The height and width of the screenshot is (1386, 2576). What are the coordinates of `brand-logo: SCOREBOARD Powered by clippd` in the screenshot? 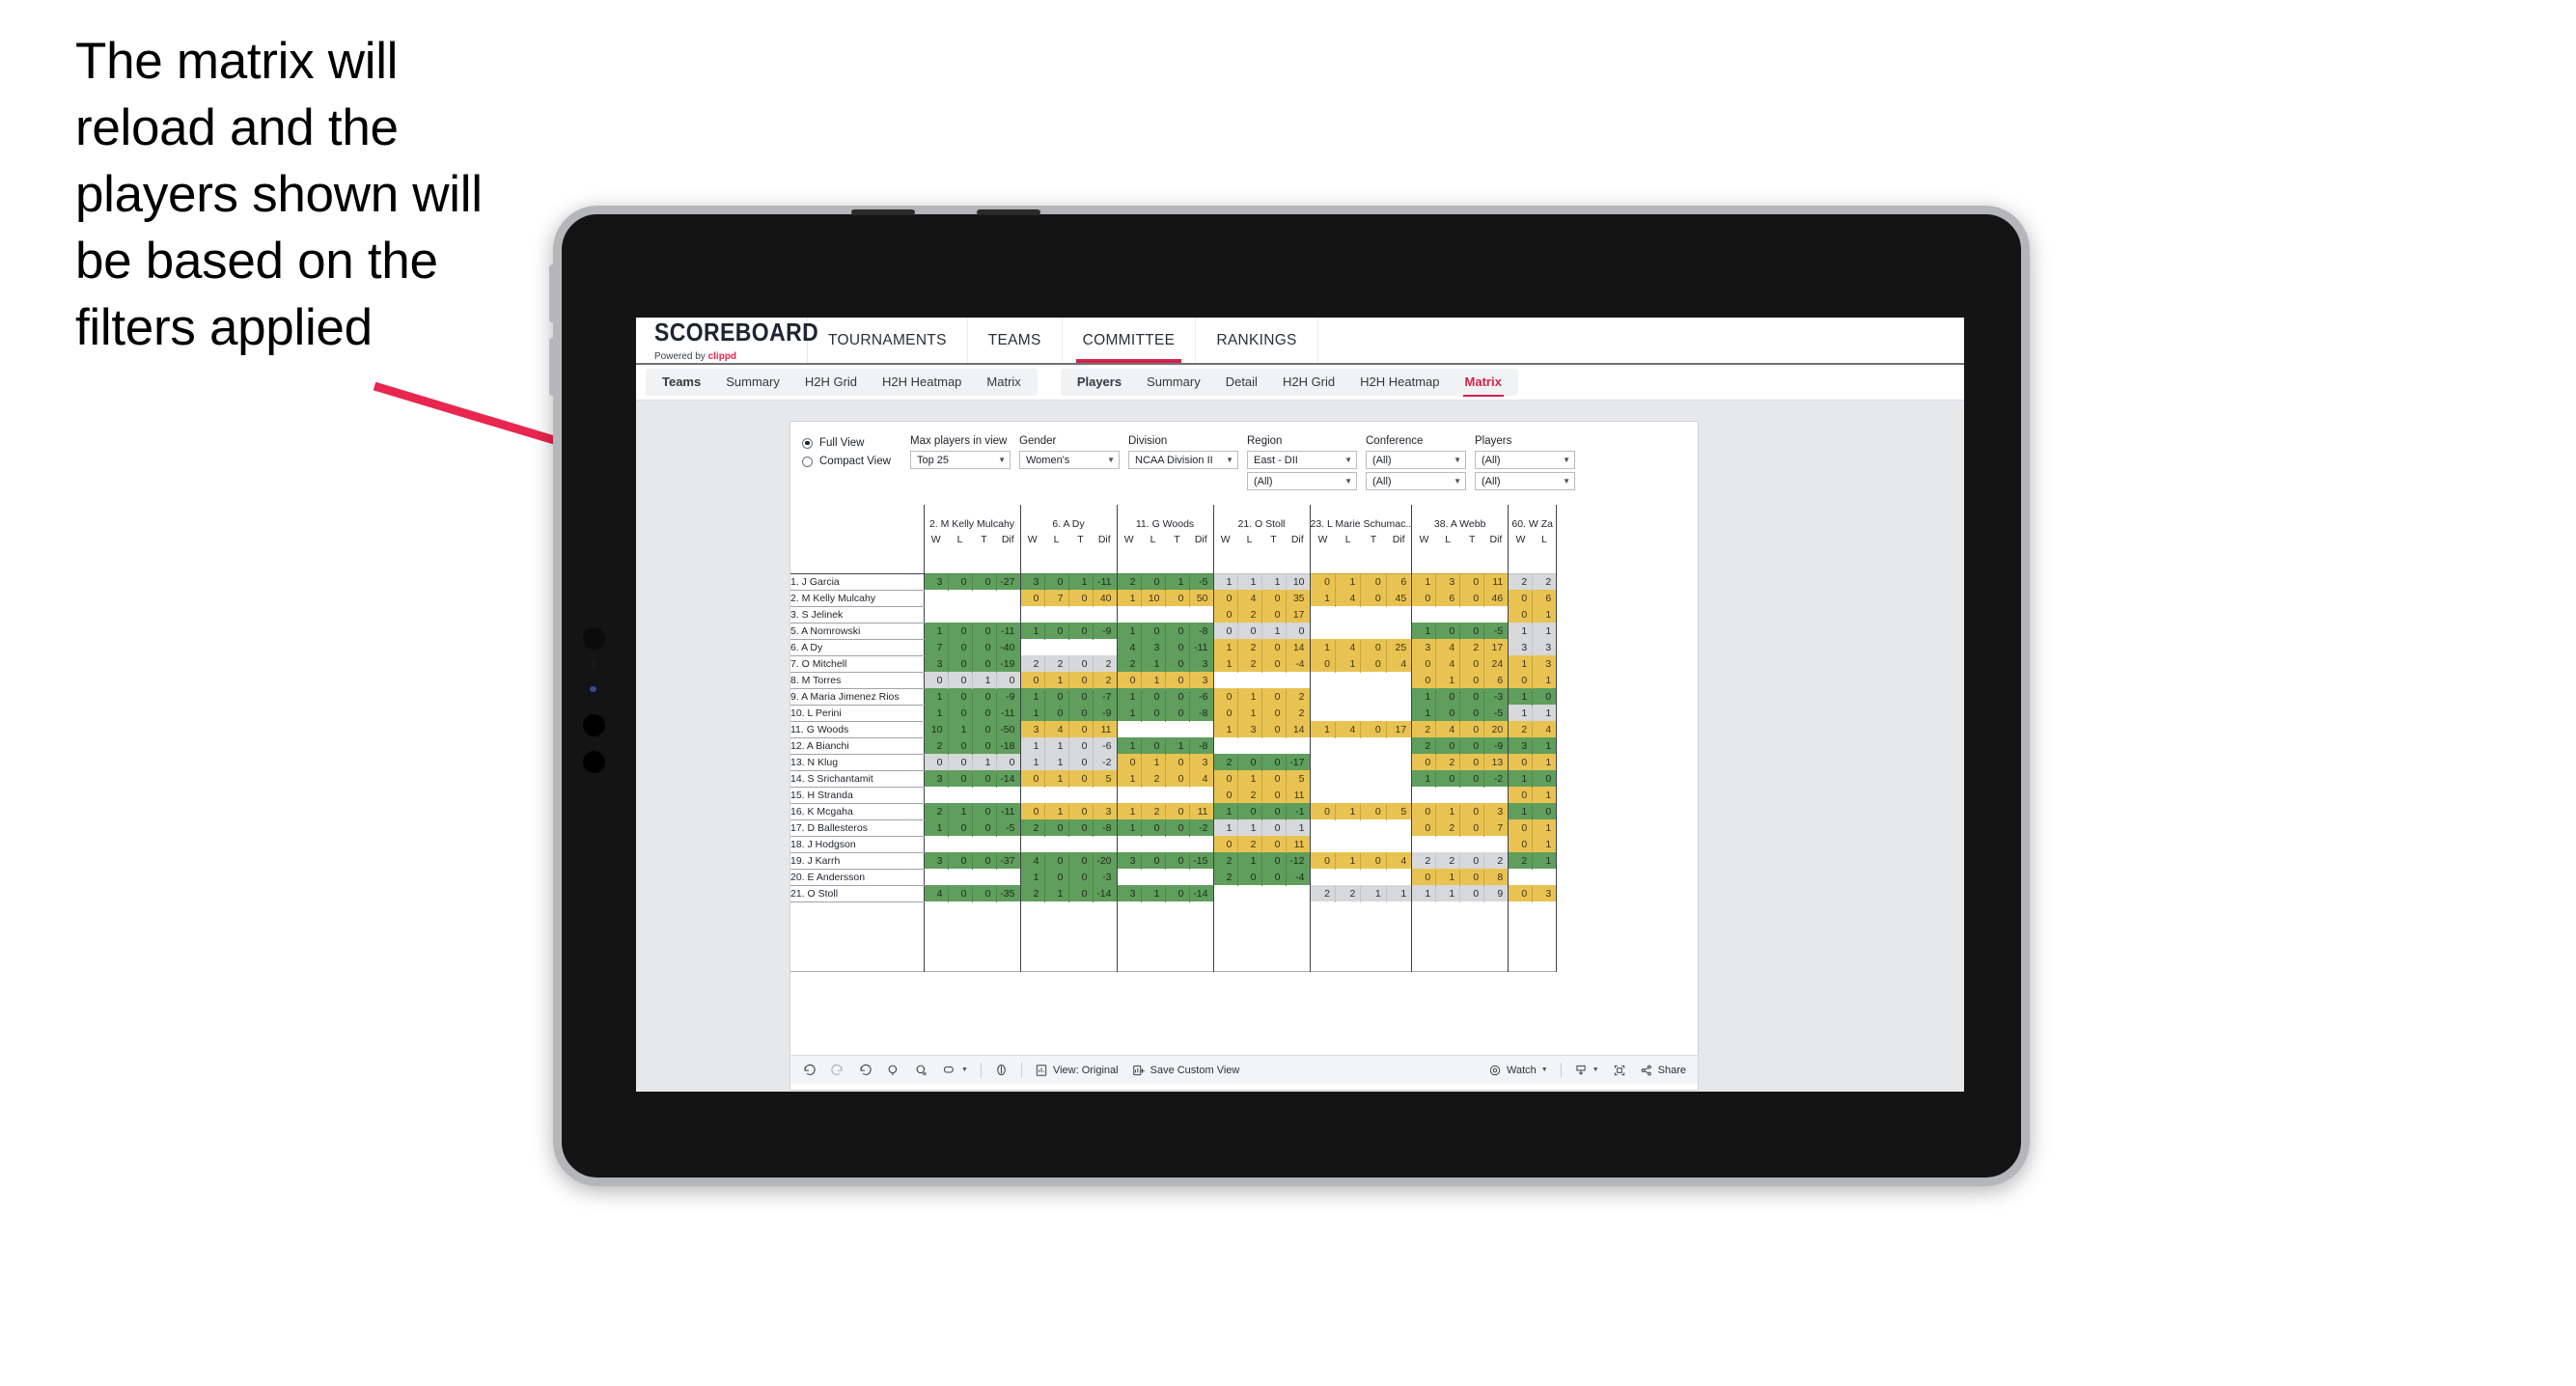 It's located at (727, 340).